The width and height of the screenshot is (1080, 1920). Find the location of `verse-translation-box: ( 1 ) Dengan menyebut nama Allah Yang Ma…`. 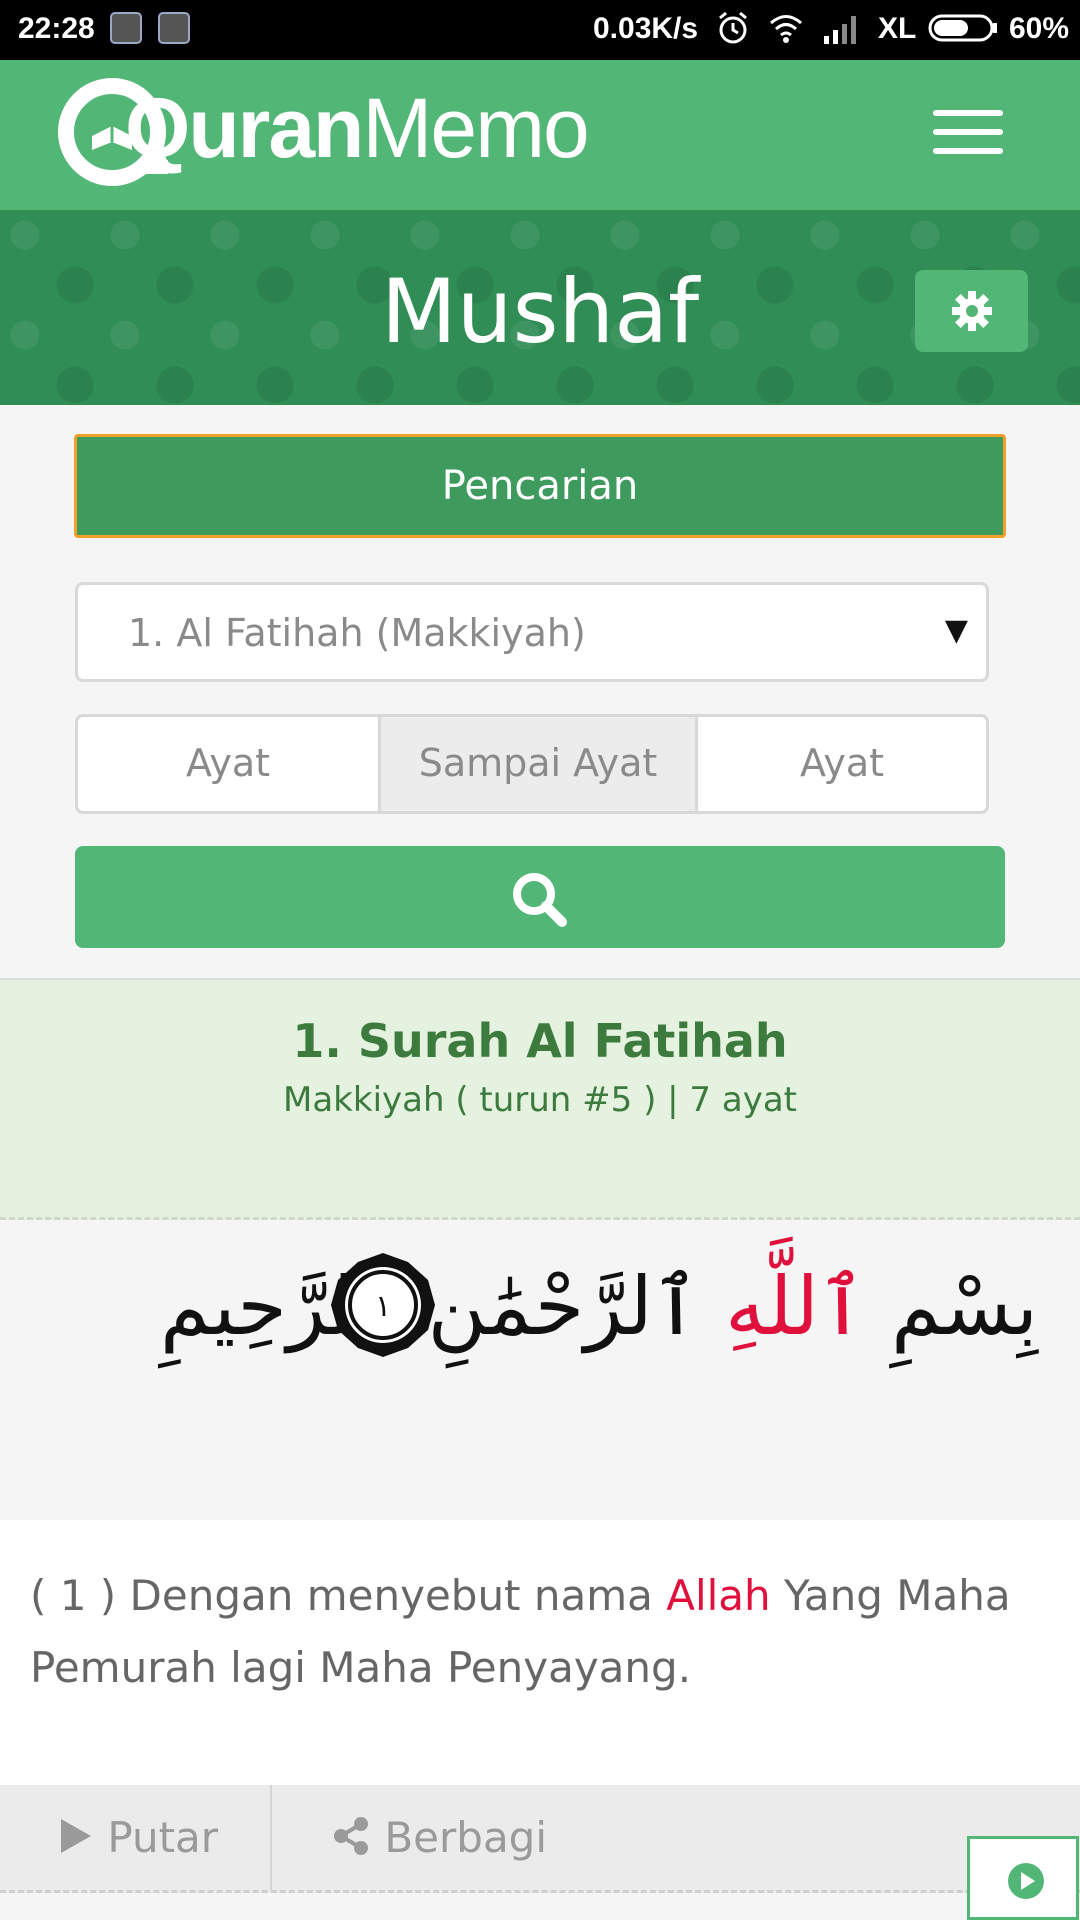

verse-translation-box: ( 1 ) Dengan menyebut nama Allah Yang Ma… is located at coordinates (540, 1652).